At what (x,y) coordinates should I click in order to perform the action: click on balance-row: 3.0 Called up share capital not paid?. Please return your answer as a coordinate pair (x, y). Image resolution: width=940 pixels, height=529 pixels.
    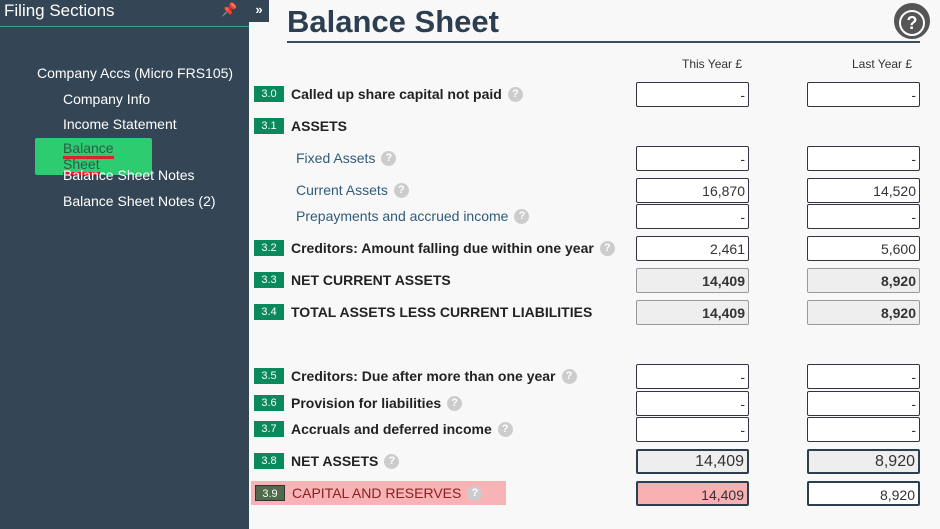
    Looking at the image, I should click on (388, 94).